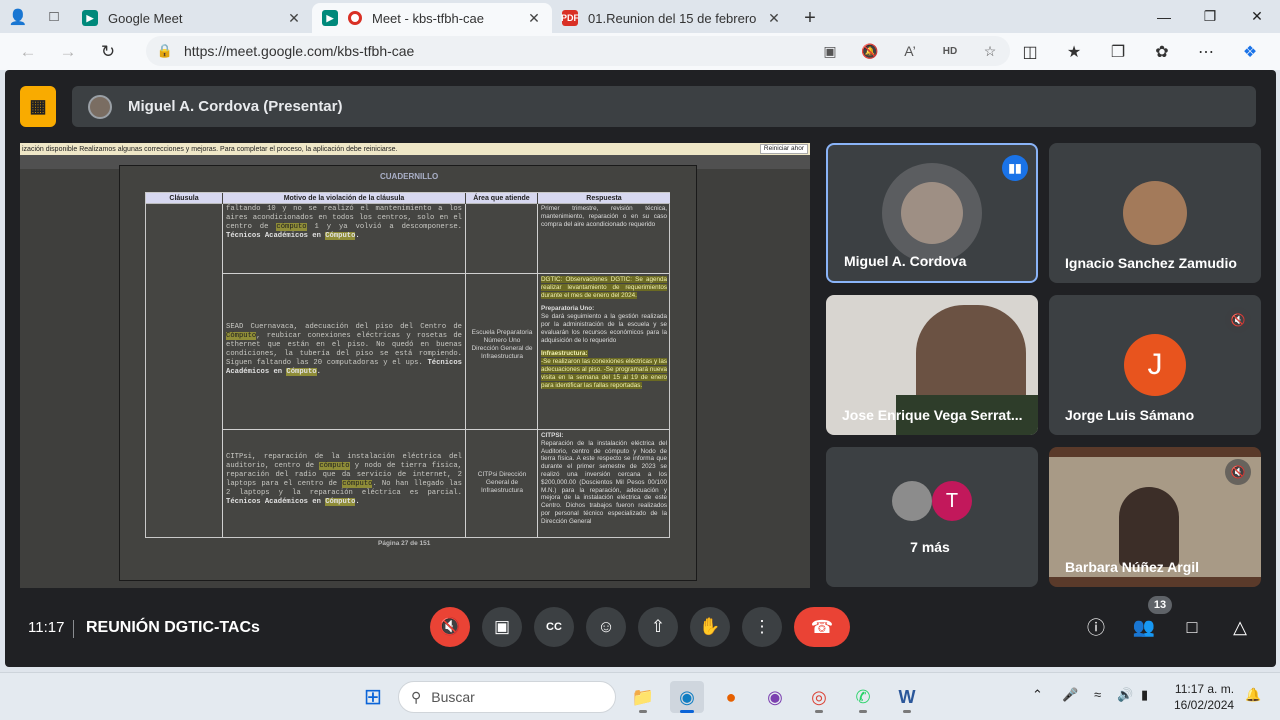  Describe the element at coordinates (643, 697) in the screenshot. I see `file-explorer-icon: 📁` at that location.